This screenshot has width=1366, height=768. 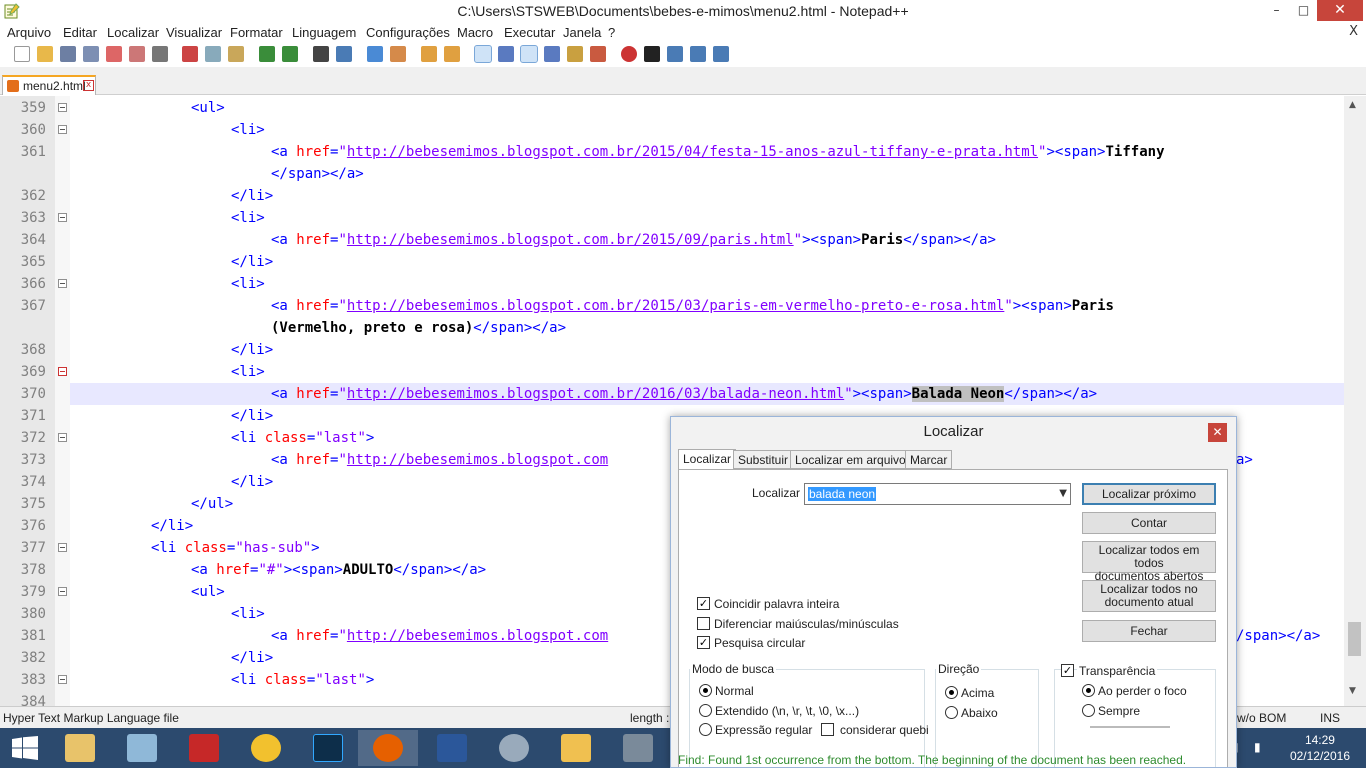 I want to click on print-icon, so click(x=160, y=54).